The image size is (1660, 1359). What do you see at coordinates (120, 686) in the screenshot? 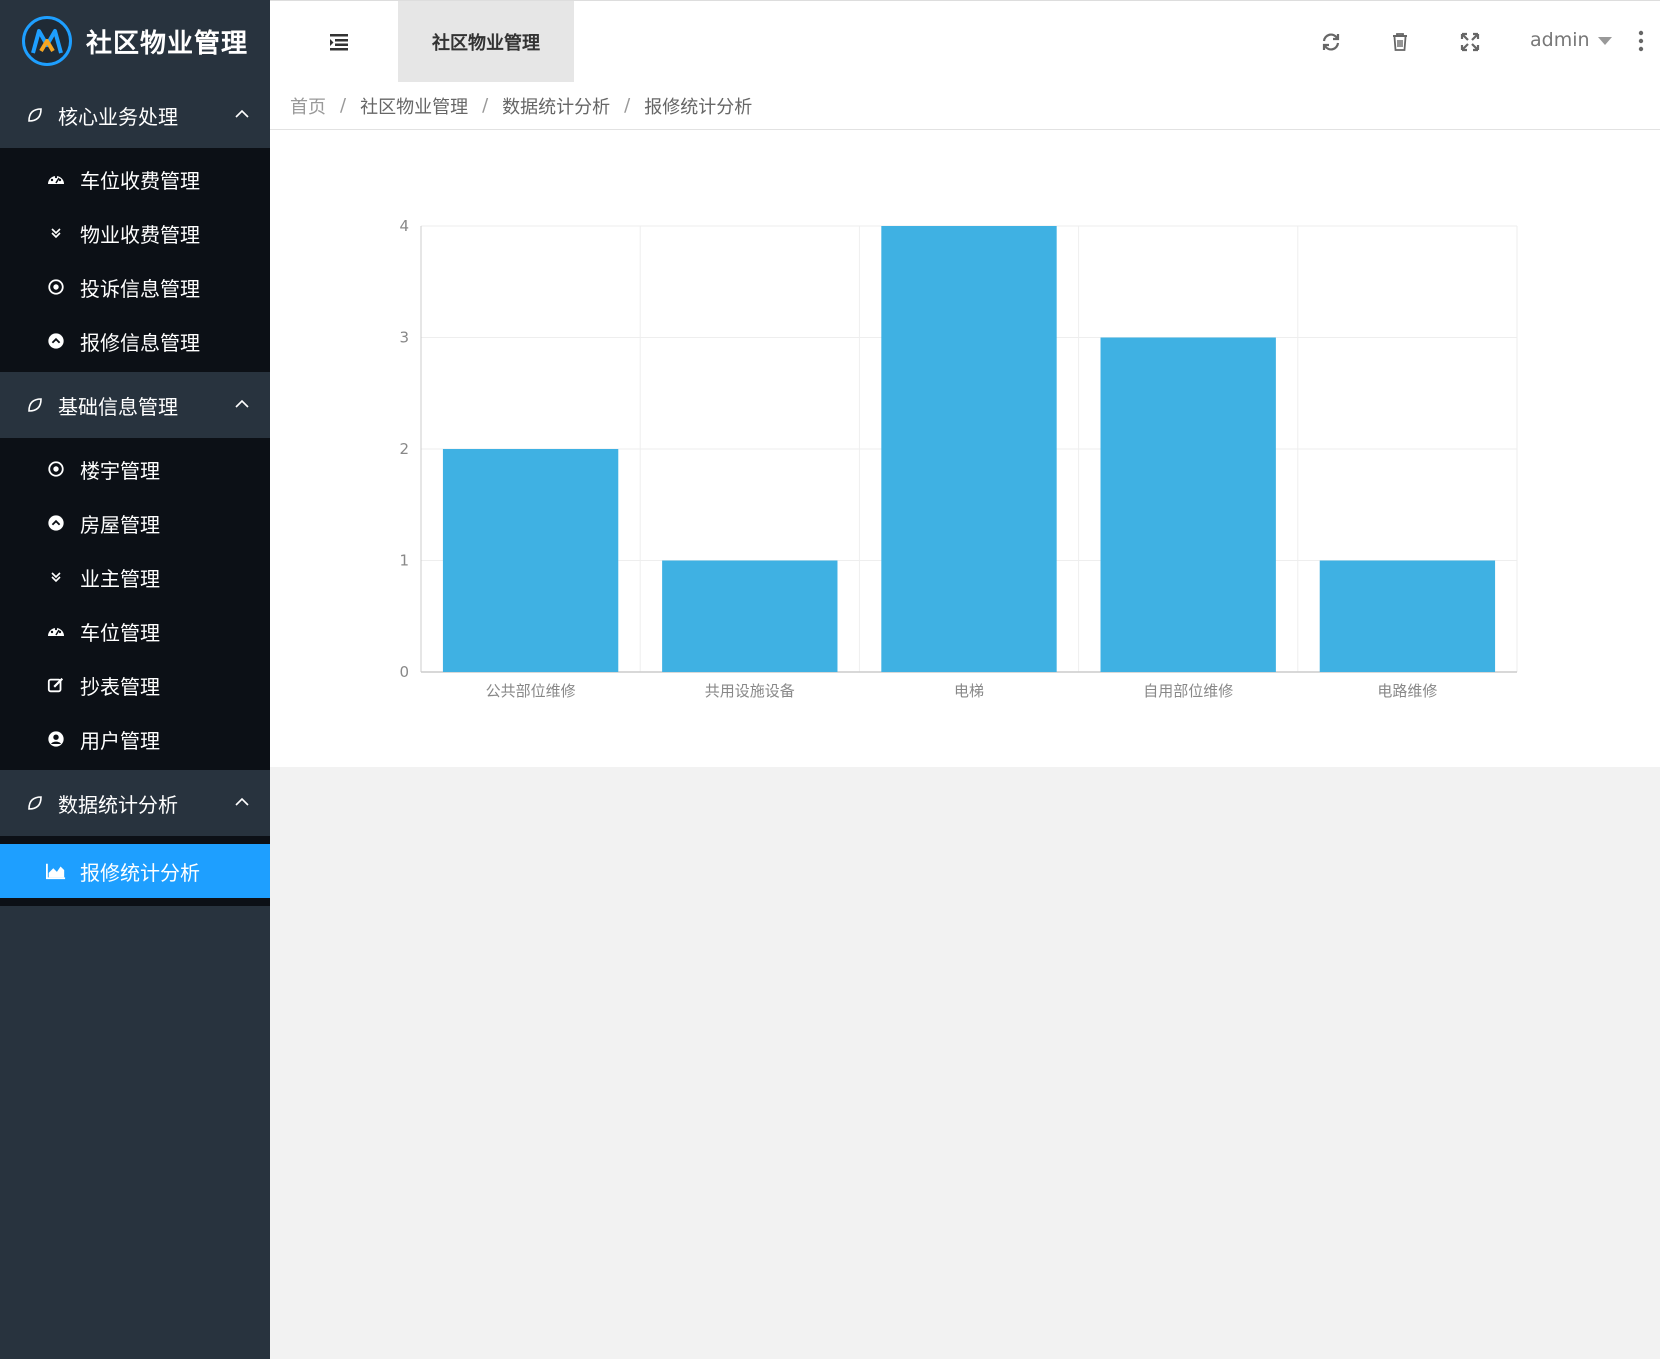
I see `sidebar-item-label: 抄表管理` at bounding box center [120, 686].